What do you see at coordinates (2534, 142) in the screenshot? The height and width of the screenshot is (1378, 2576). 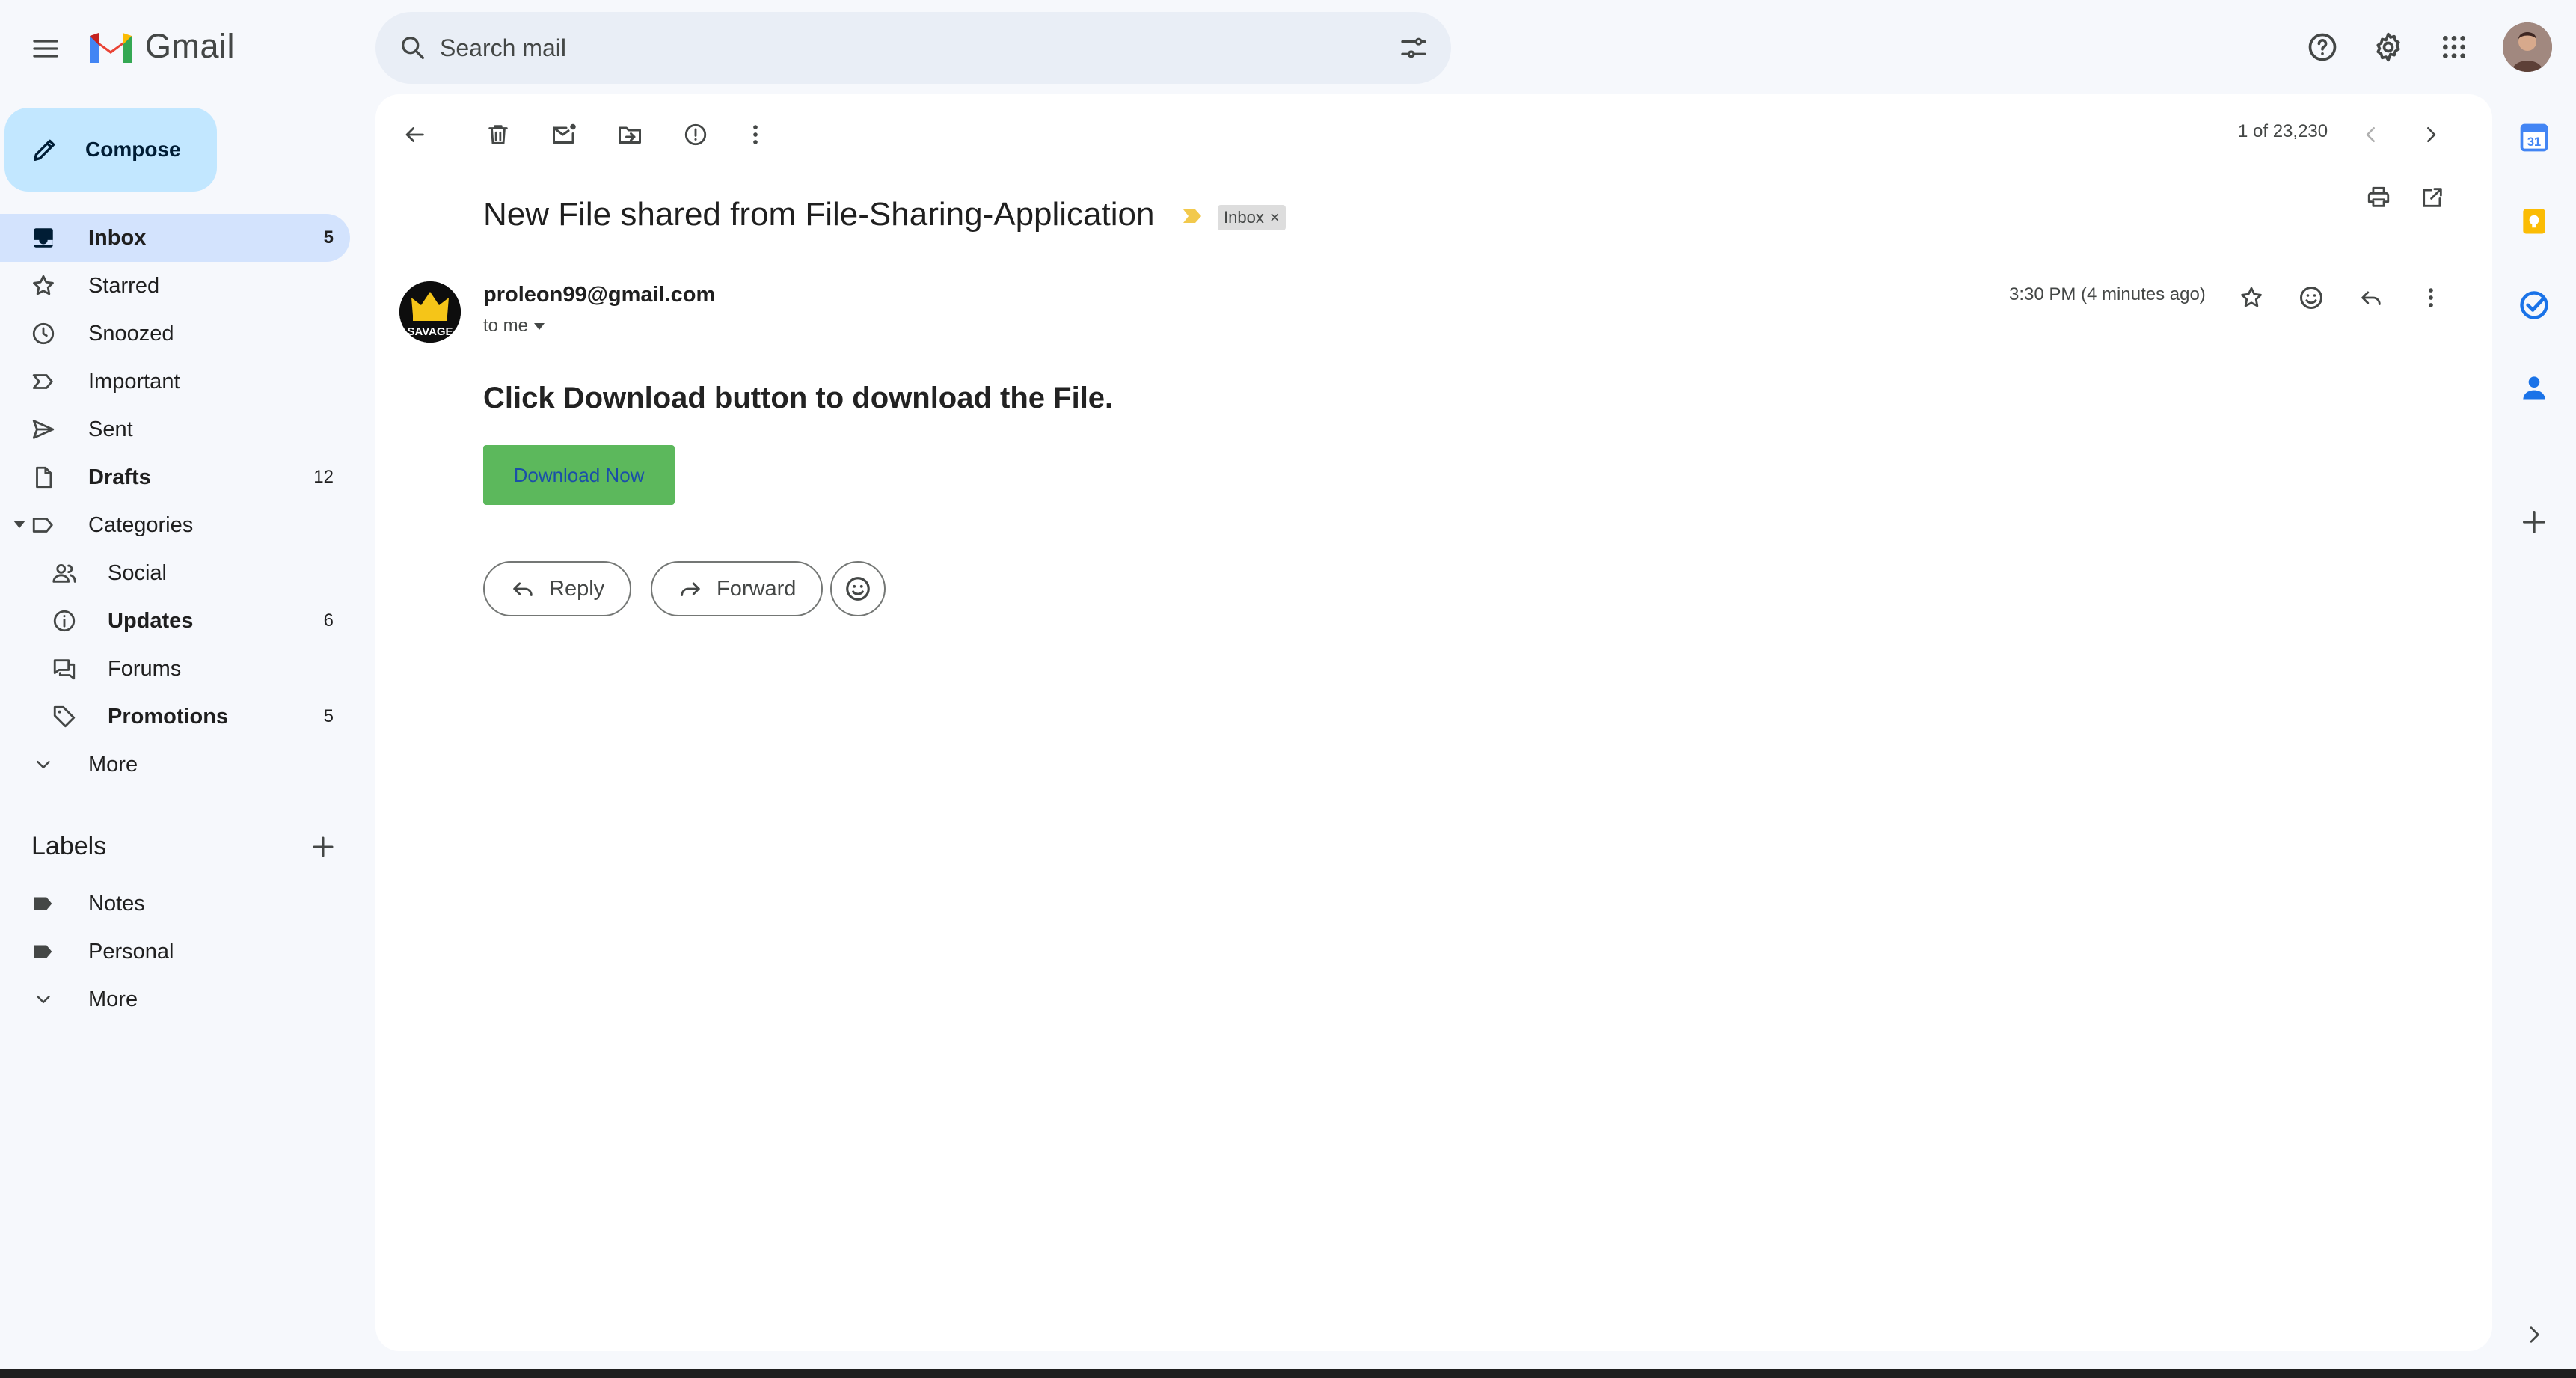 I see `calendar-day: 31` at bounding box center [2534, 142].